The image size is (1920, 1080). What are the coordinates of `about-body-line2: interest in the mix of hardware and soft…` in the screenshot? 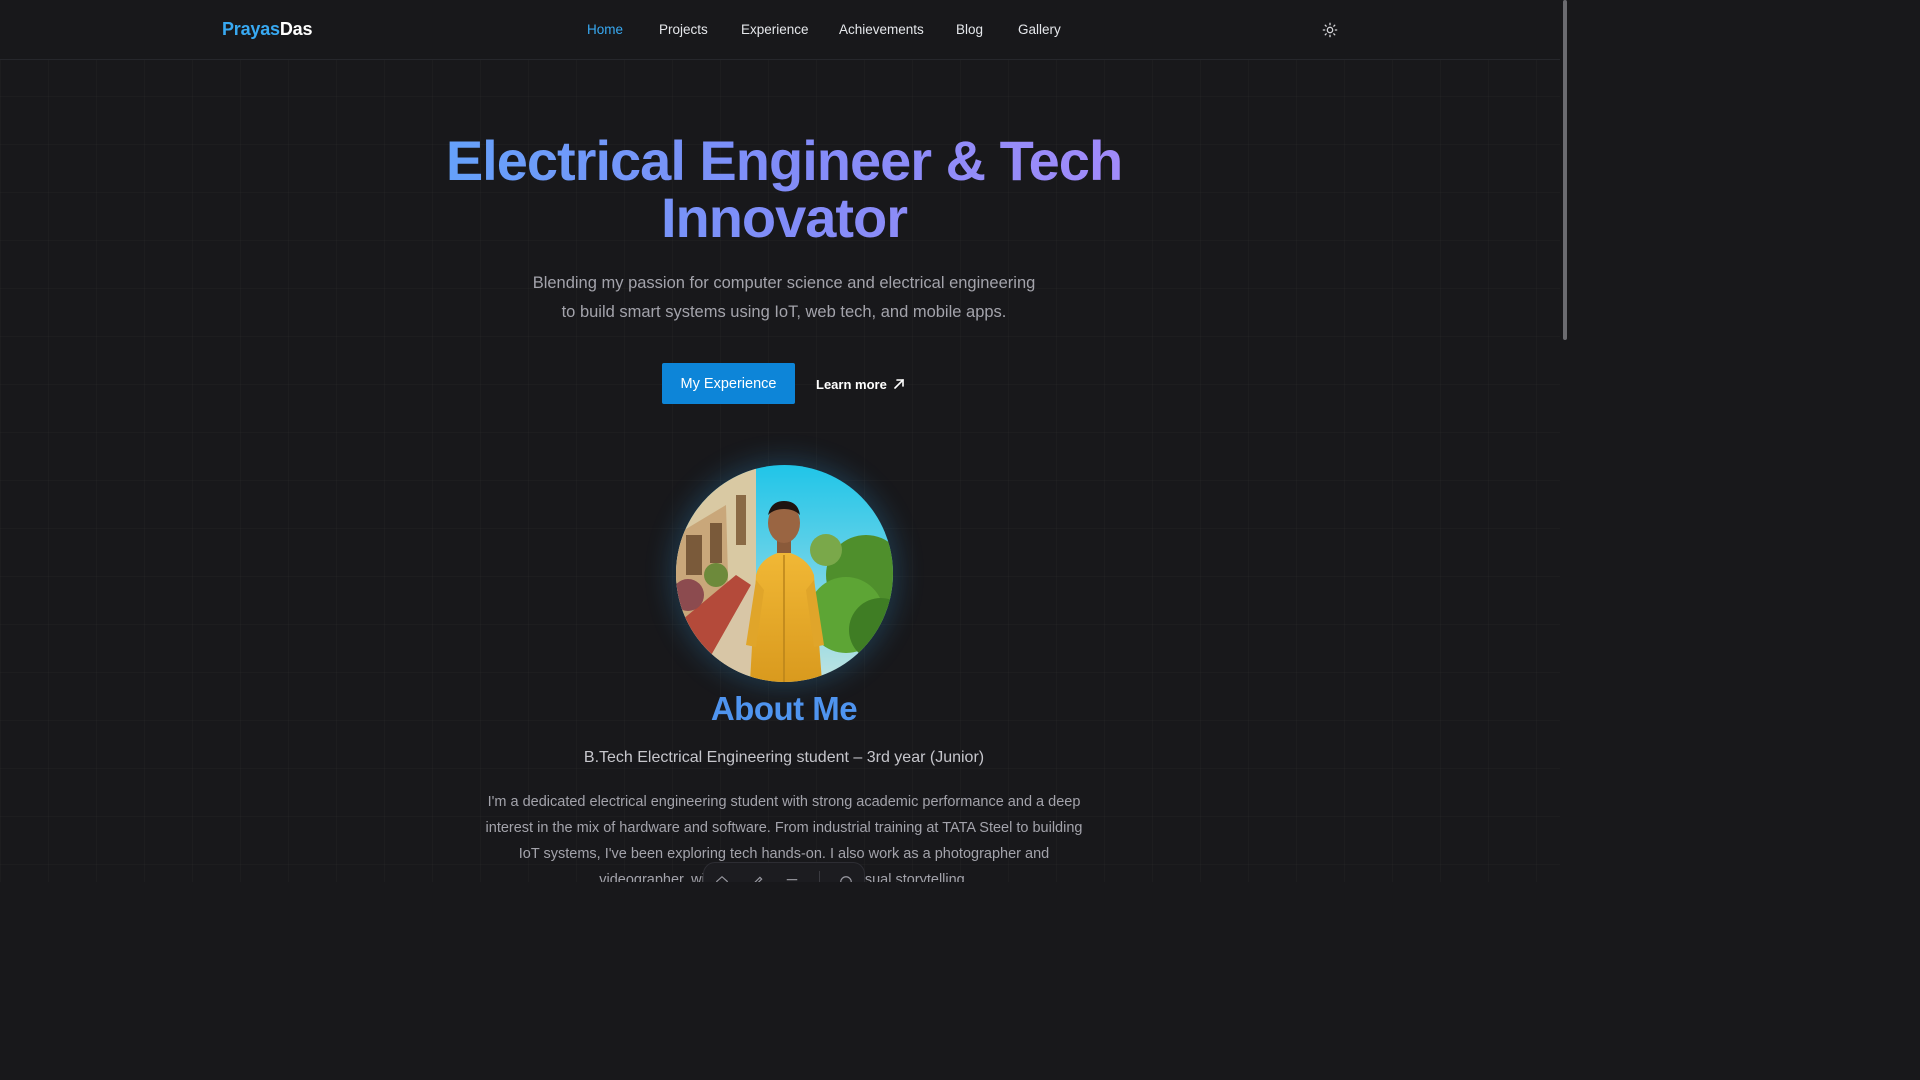 It's located at (784, 828).